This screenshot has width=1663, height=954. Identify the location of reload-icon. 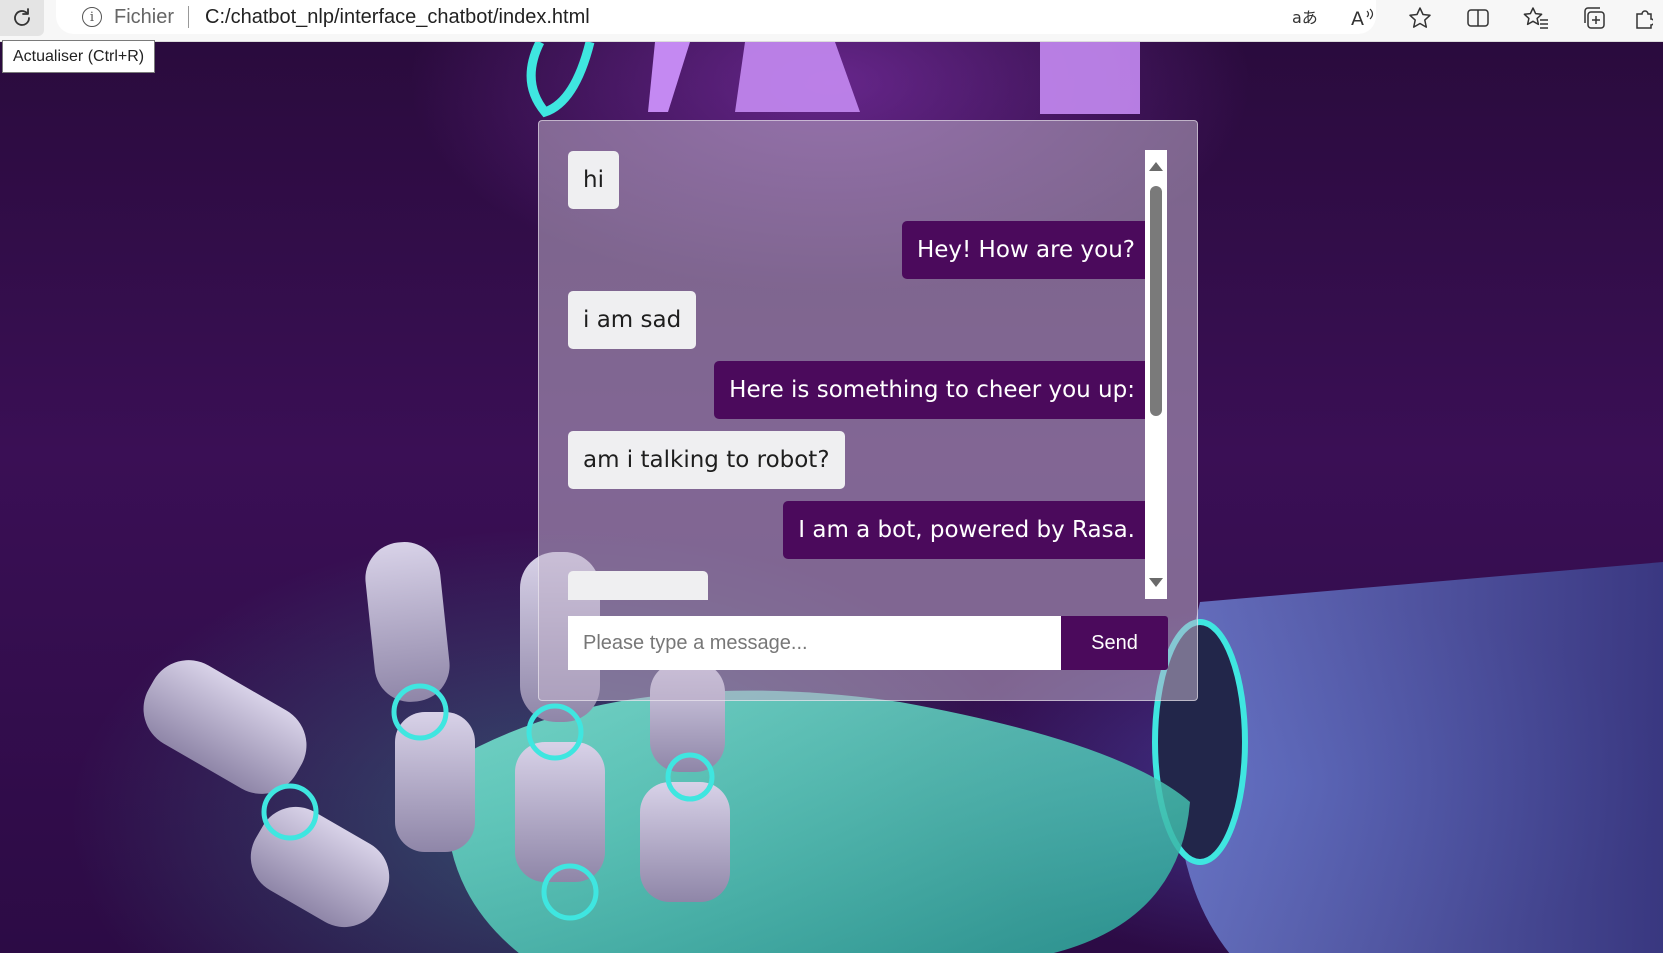
(22, 17).